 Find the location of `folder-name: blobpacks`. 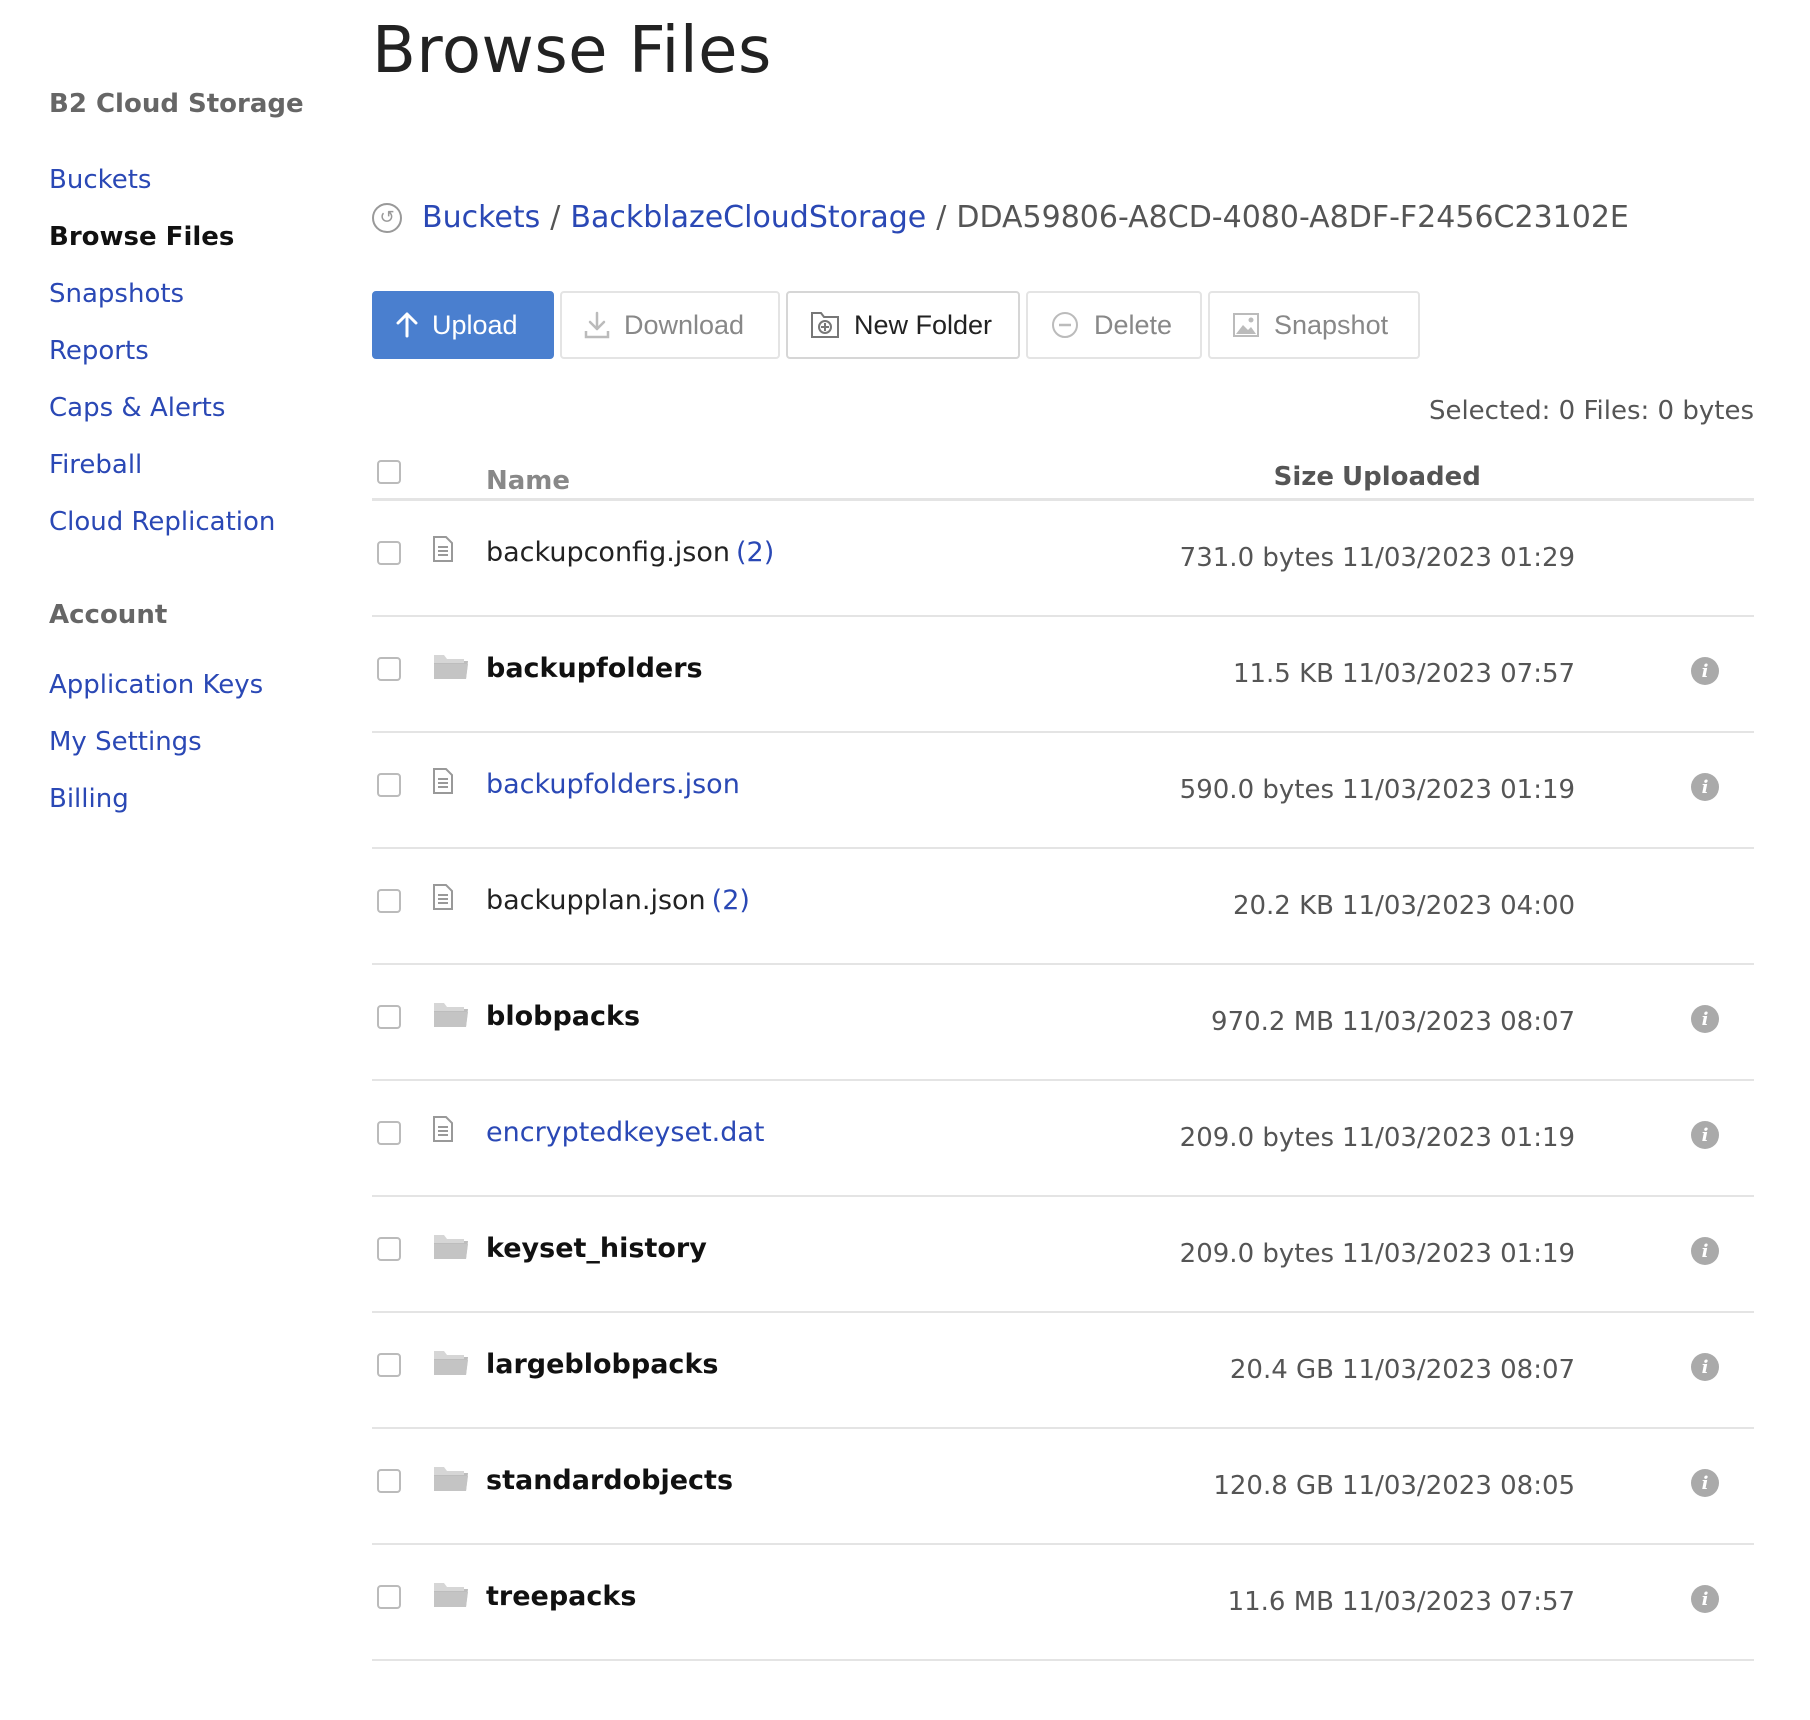

folder-name: blobpacks is located at coordinates (563, 1016).